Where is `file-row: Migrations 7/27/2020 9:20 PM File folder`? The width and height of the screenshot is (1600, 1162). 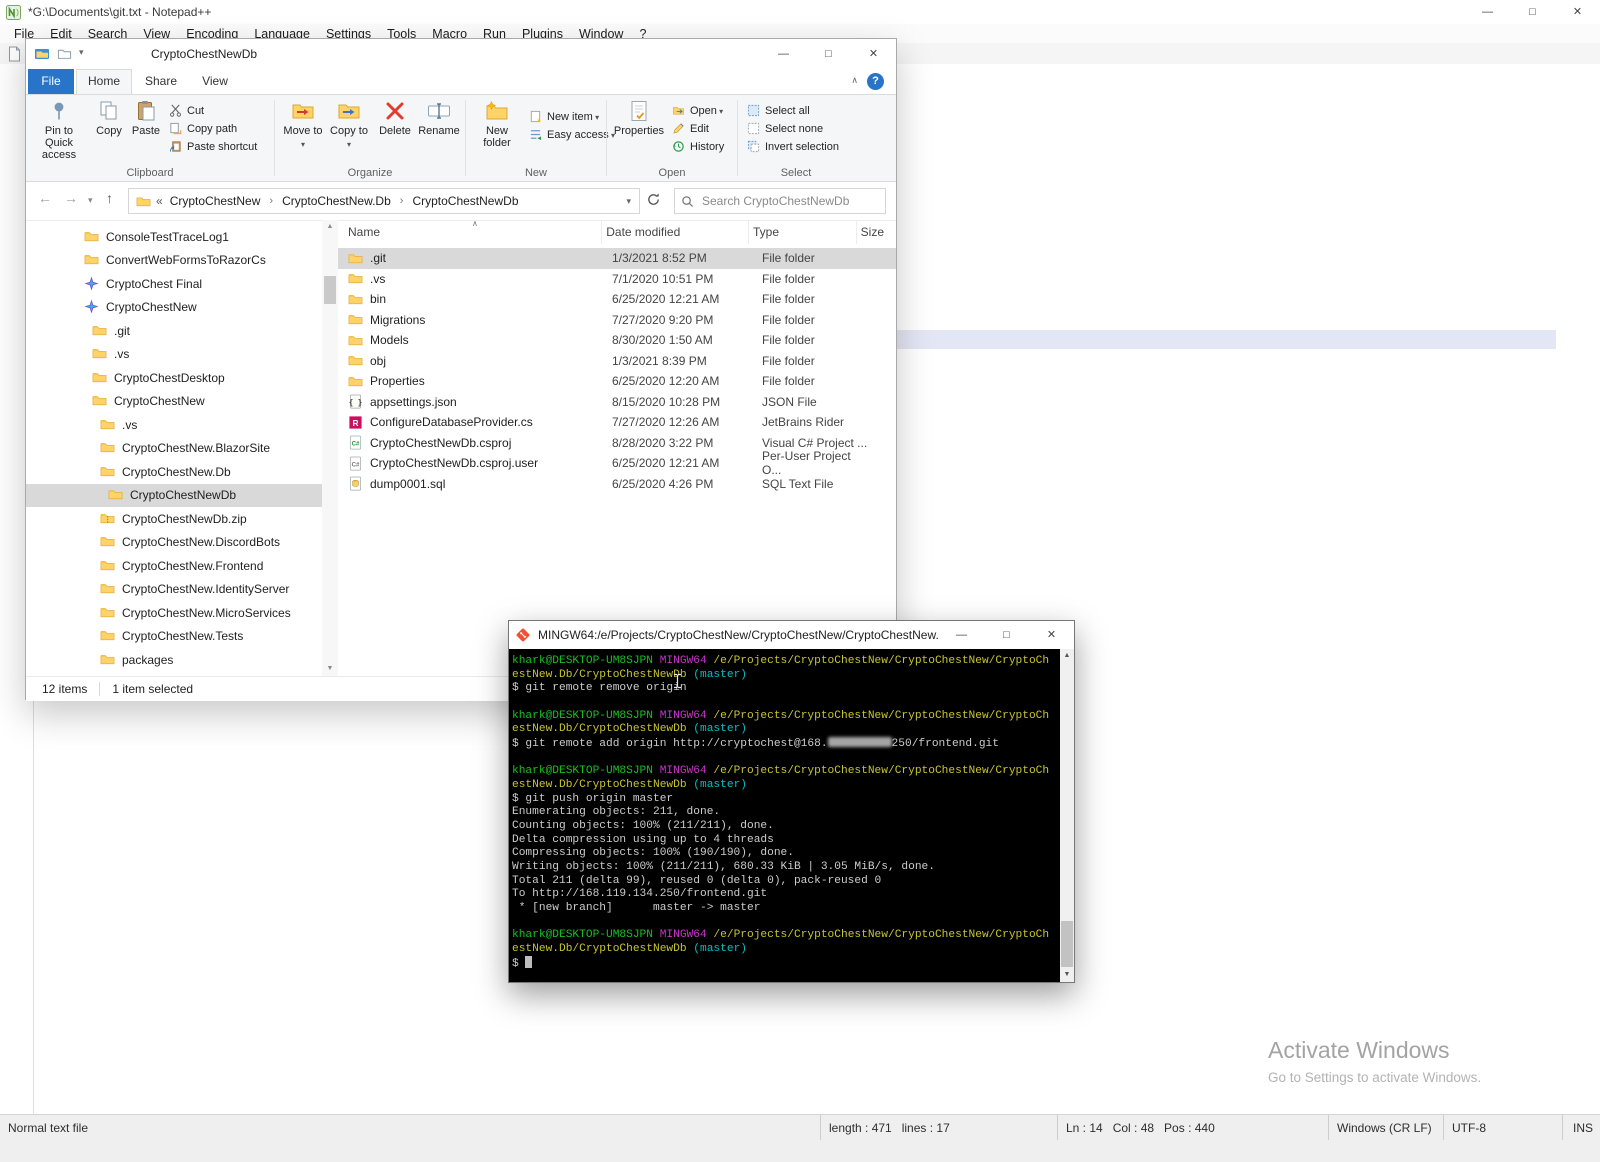
file-row: Migrations 7/27/2020 9:20 PM File folder is located at coordinates (617, 320).